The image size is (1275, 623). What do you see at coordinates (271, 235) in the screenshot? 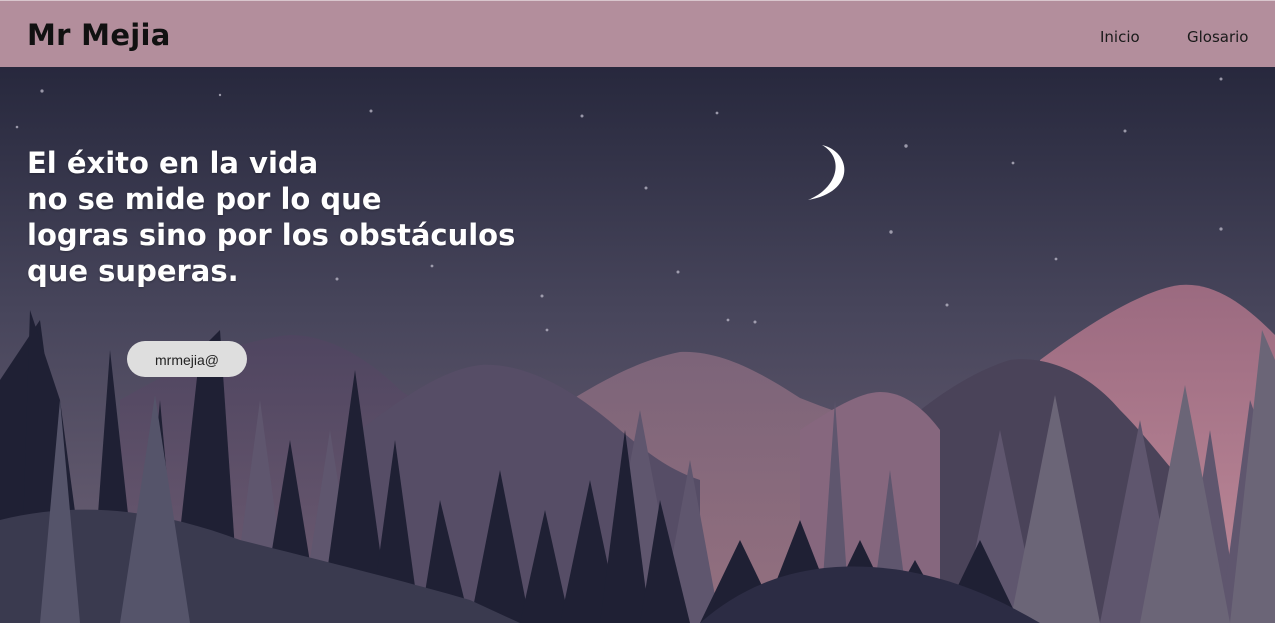
I see `quote-line: logras sino por los obstáculos` at bounding box center [271, 235].